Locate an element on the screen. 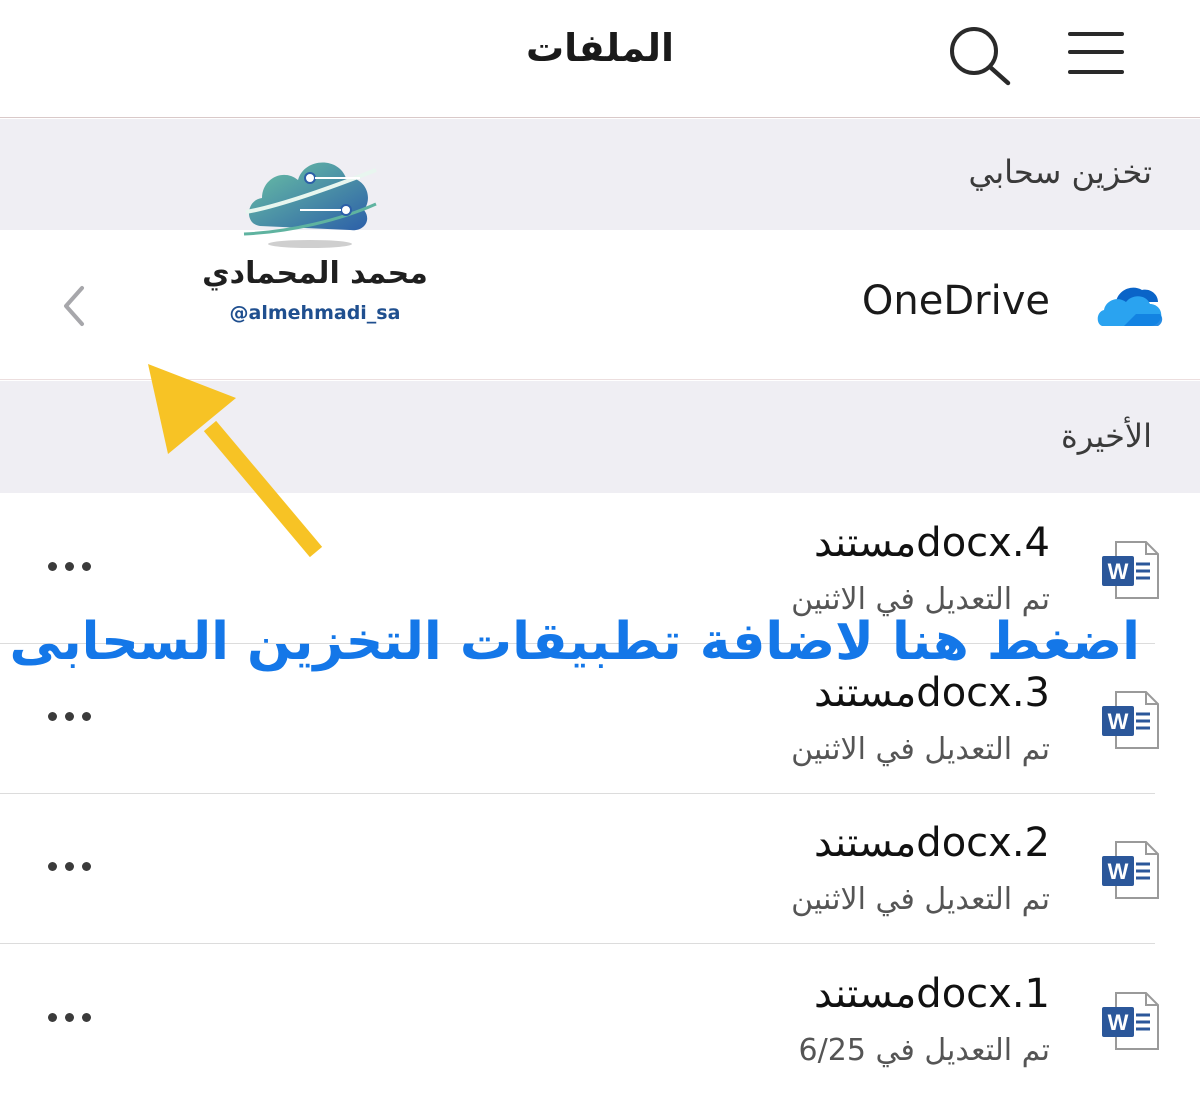  onedrive-label: OneDrive is located at coordinates (955, 301).